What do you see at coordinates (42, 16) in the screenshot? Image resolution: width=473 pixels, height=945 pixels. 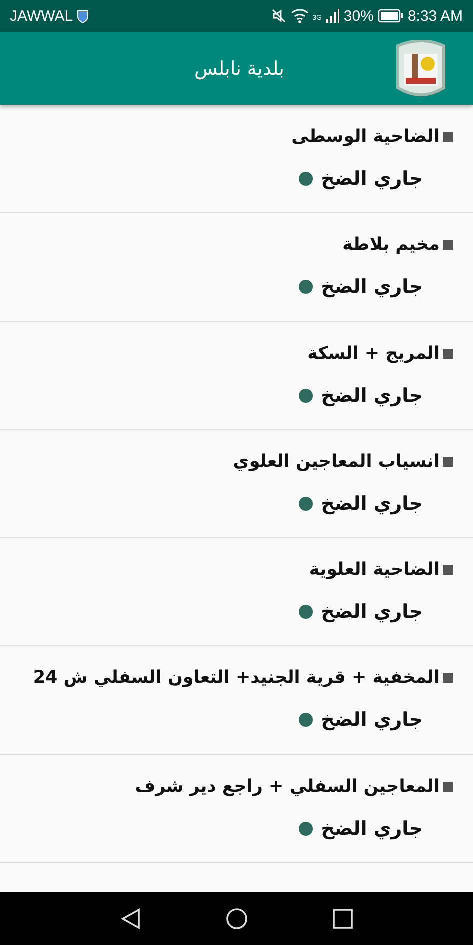 I see `carrier-name: JAWWAL` at bounding box center [42, 16].